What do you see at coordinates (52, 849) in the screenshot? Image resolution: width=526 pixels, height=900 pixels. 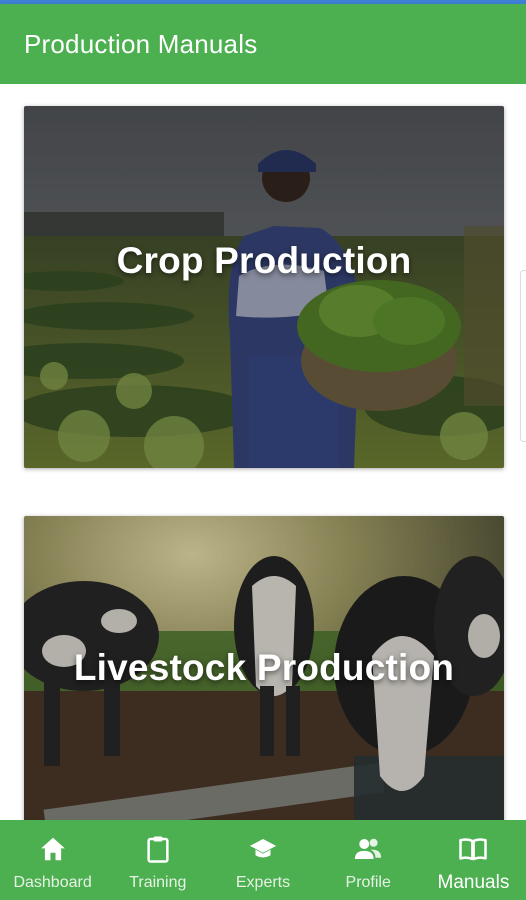 I see `home-icon` at bounding box center [52, 849].